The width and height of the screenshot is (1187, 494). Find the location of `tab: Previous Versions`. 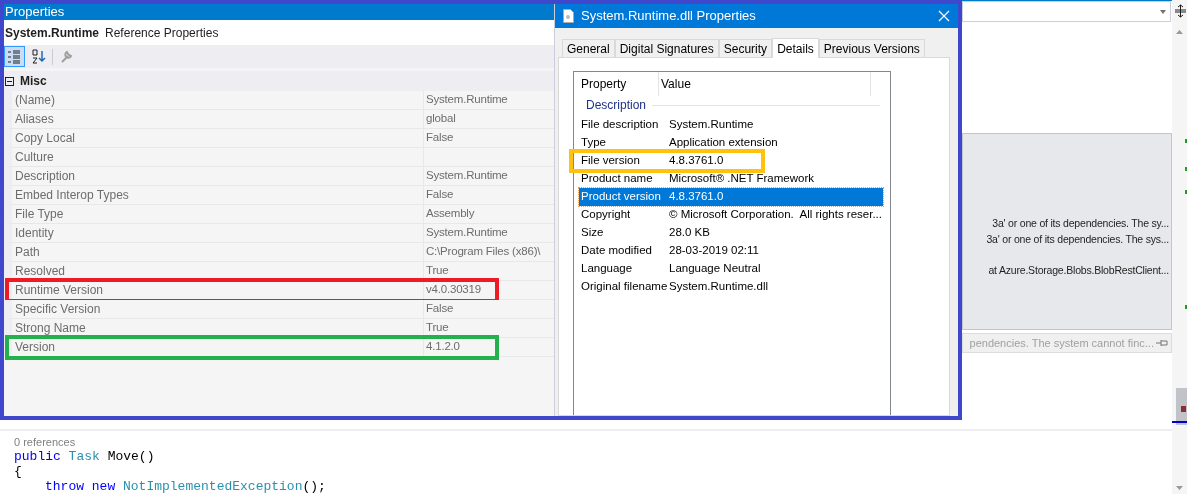

tab: Previous Versions is located at coordinates (871, 48).